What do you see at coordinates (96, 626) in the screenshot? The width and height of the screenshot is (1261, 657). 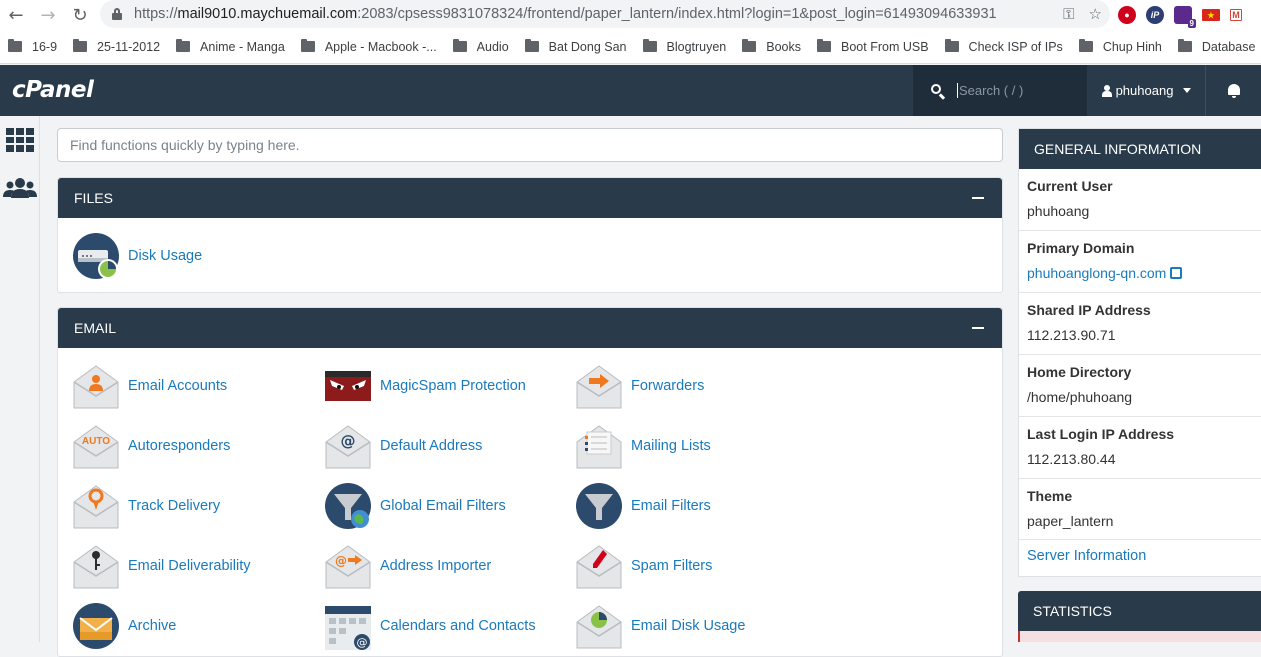 I see `archive-icon` at bounding box center [96, 626].